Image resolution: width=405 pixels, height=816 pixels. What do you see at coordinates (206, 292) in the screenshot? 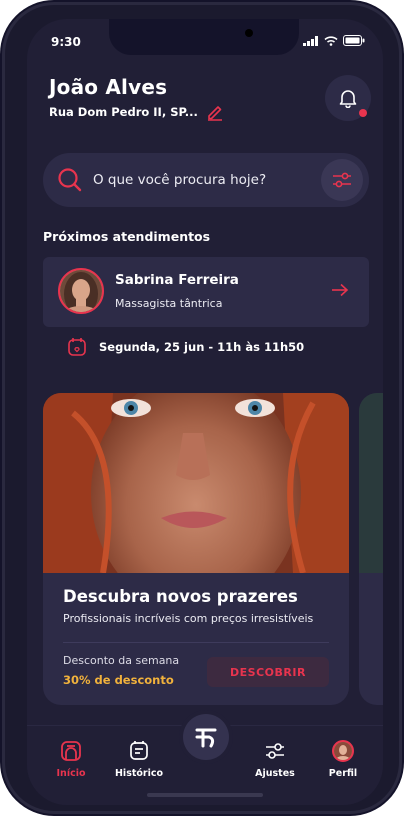
I see `appointment-card: Sabrina Ferreira Massagista tântrica` at bounding box center [206, 292].